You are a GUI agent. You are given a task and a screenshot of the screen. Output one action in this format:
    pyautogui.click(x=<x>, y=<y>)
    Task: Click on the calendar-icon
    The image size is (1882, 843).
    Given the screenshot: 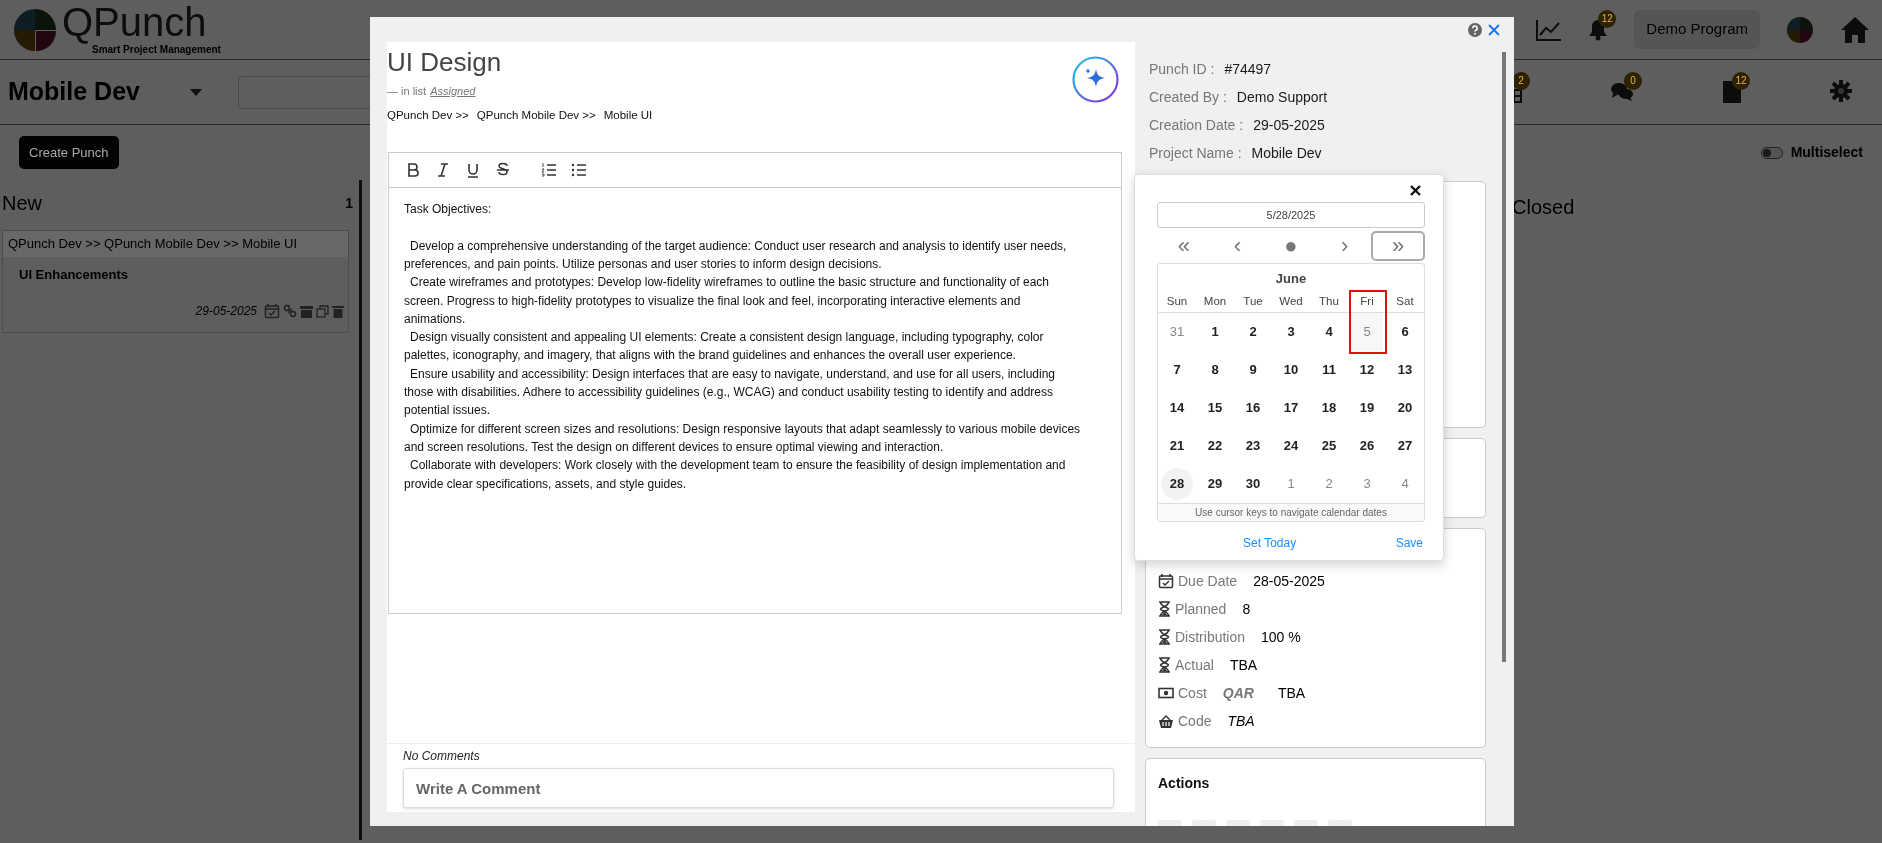 What is the action you would take?
    pyautogui.click(x=272, y=311)
    